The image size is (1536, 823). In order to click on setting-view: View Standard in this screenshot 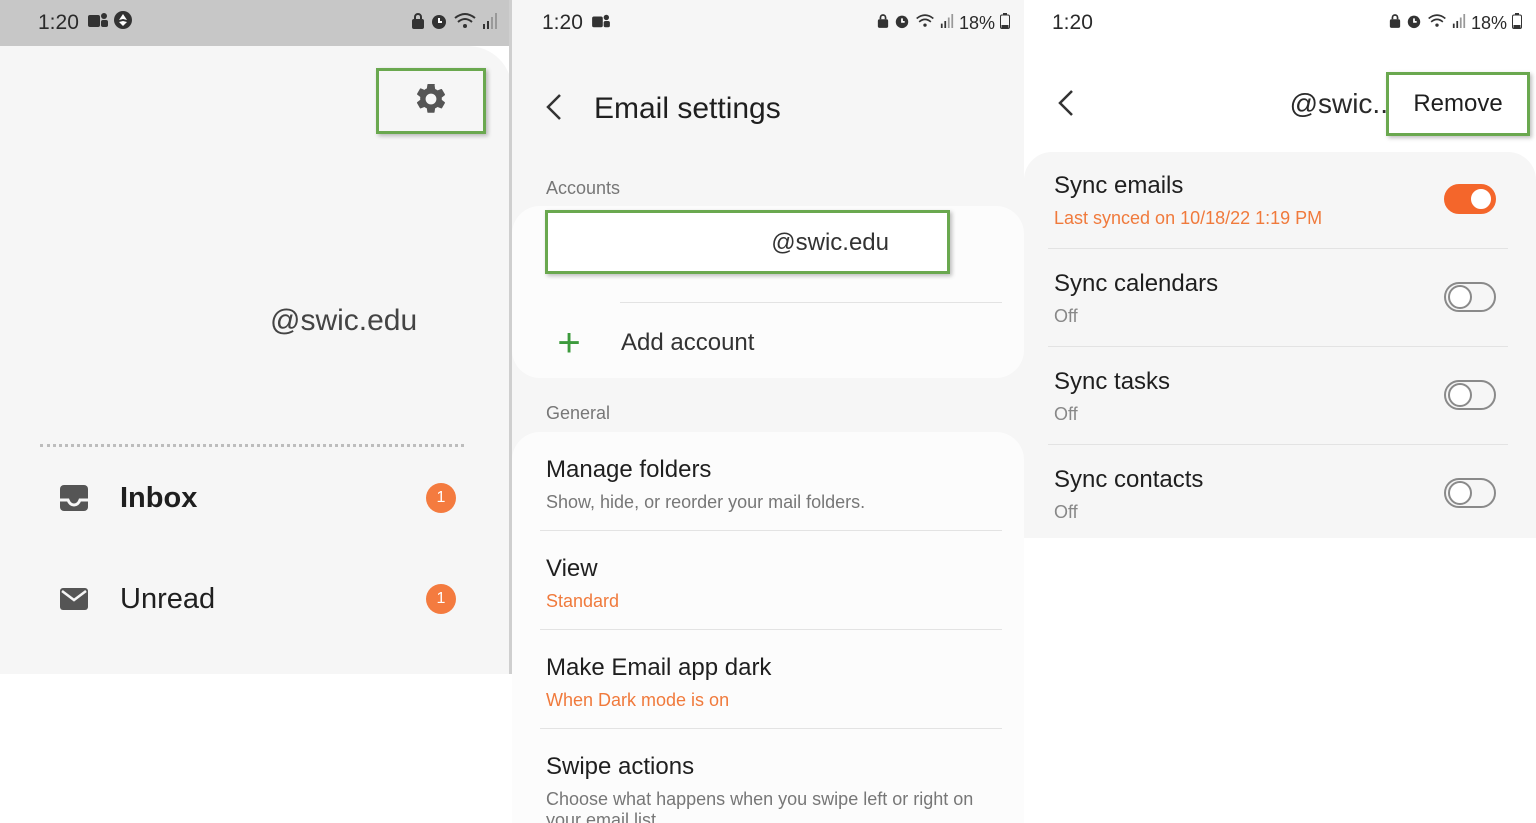, I will do `click(776, 583)`.